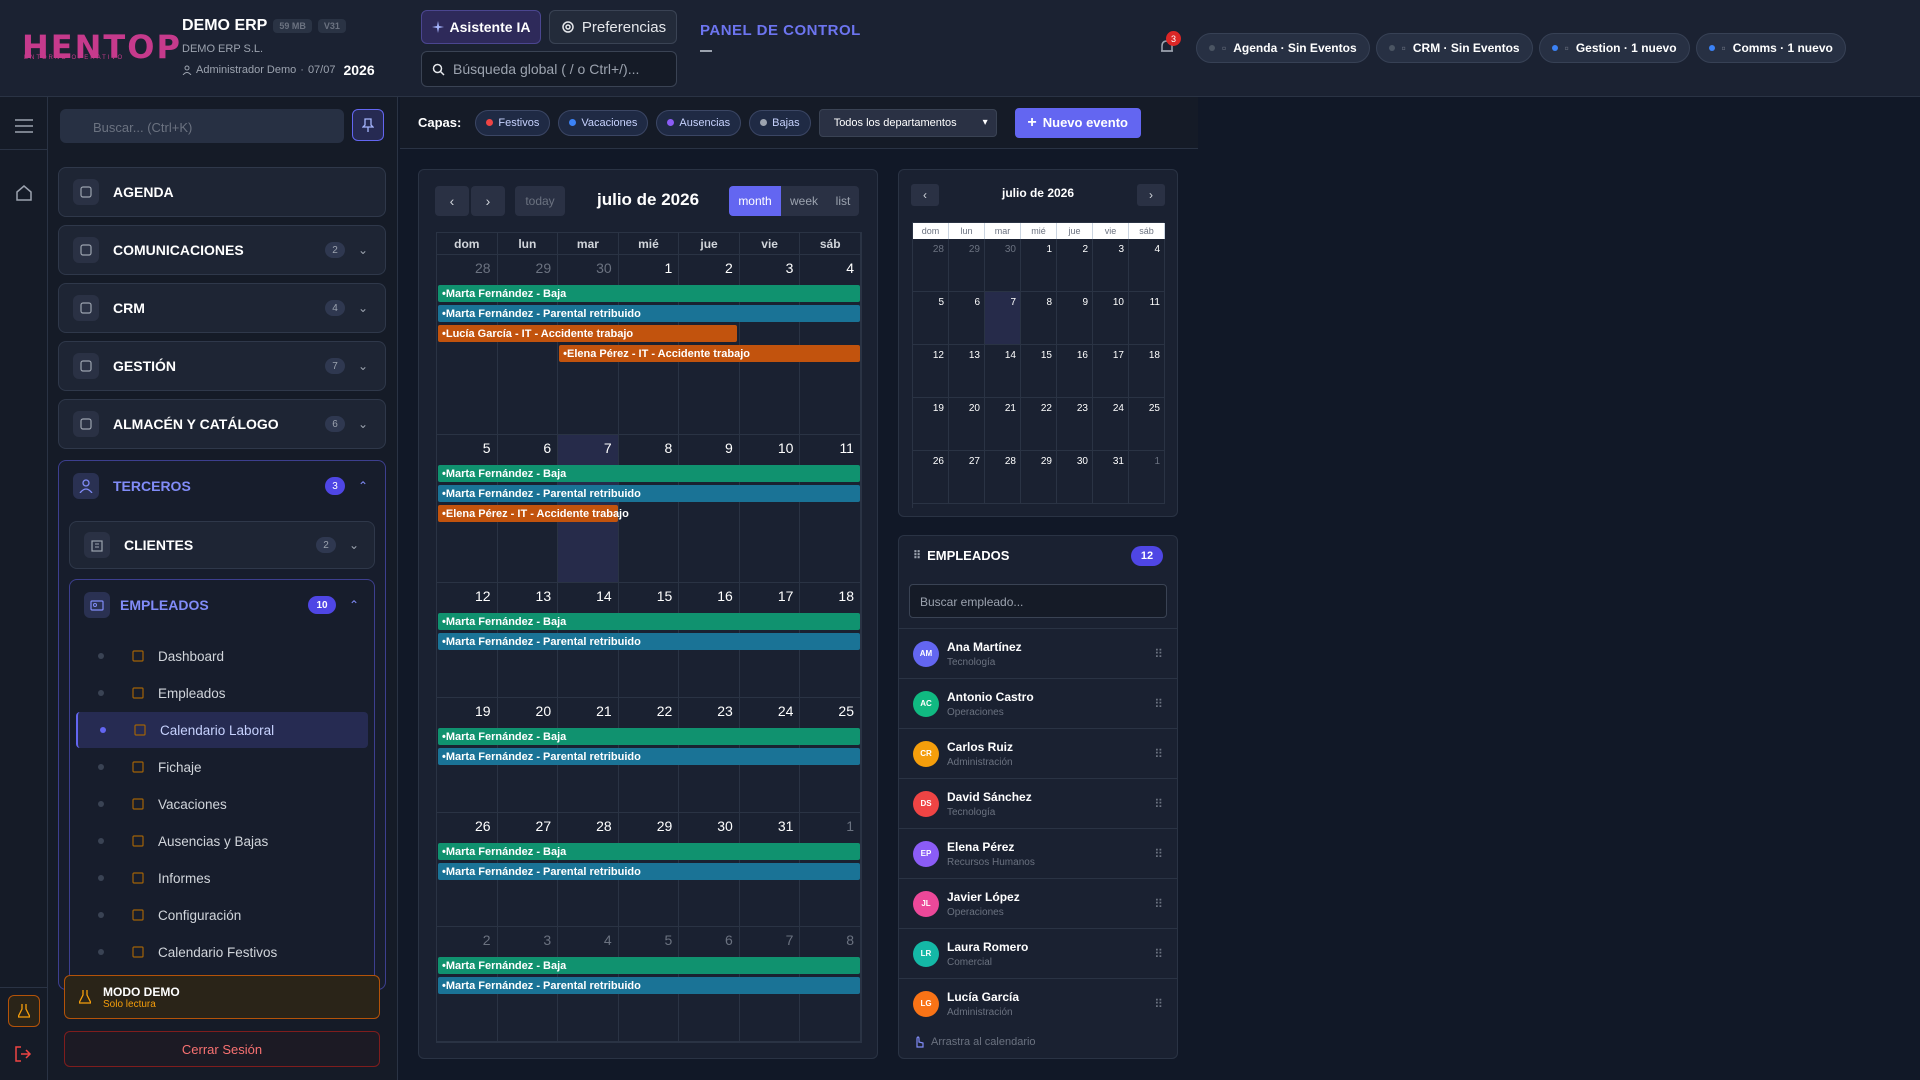  What do you see at coordinates (1147, 371) in the screenshot?
I see `mini-day-cell: 18` at bounding box center [1147, 371].